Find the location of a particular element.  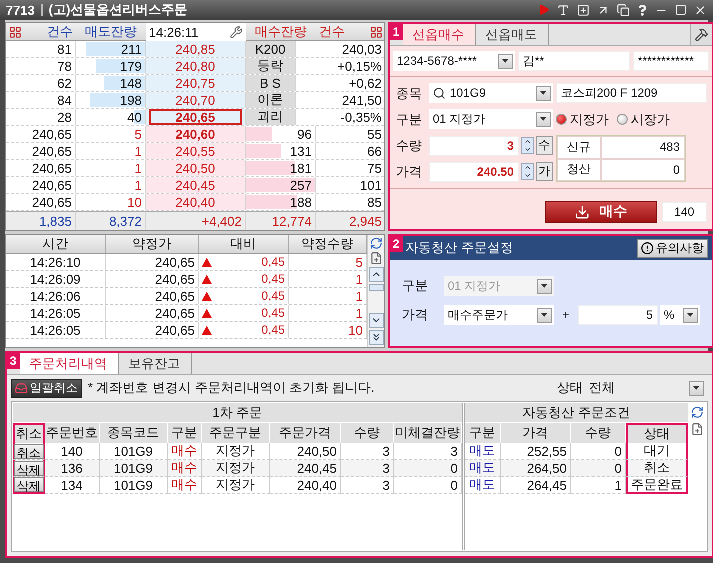

notice-button: 유의사항 is located at coordinates (672, 248).